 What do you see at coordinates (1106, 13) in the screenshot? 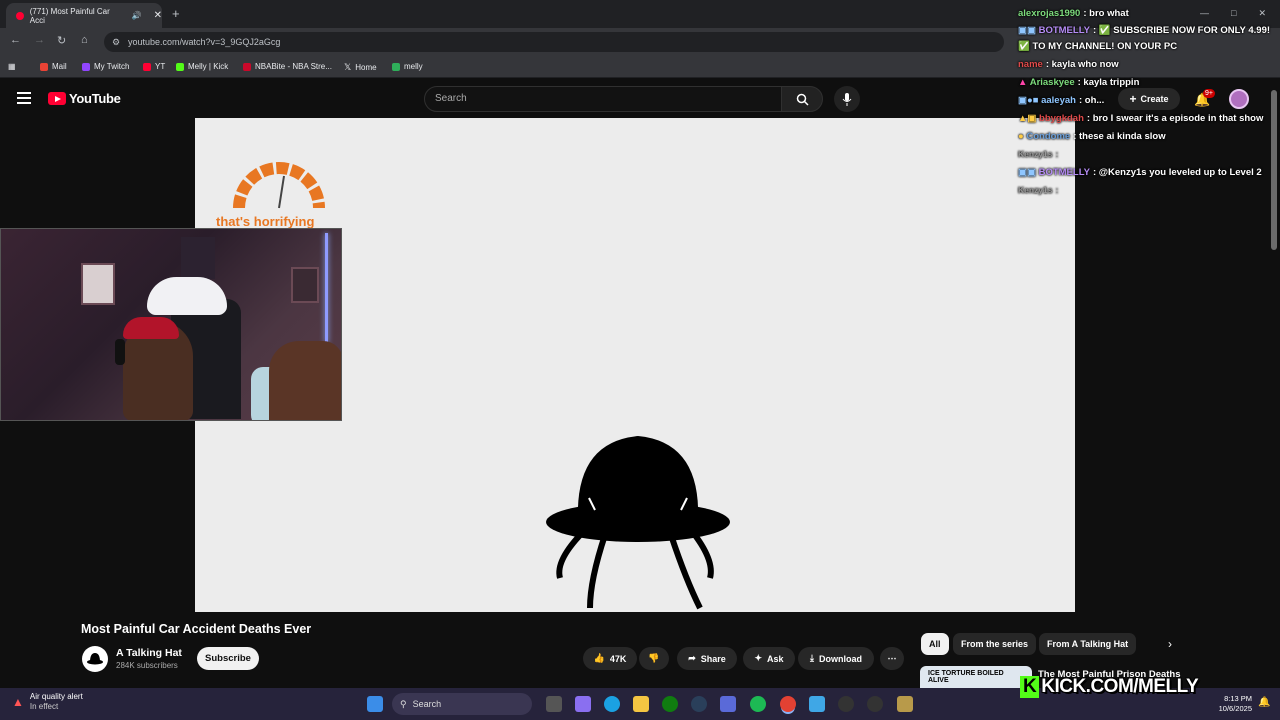
I see `chat-text: : bro what` at bounding box center [1106, 13].